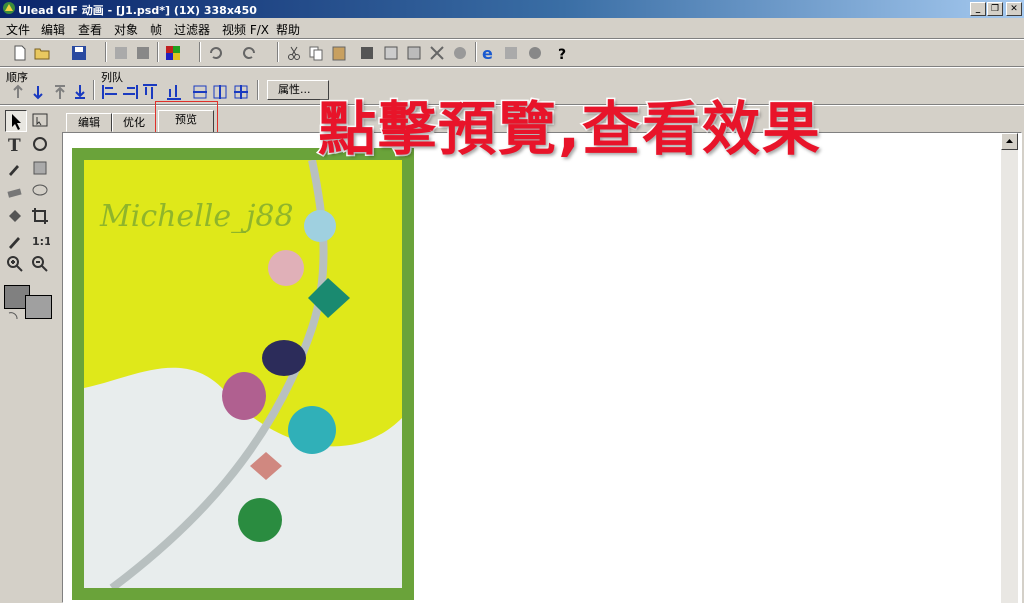  What do you see at coordinates (173, 53) in the screenshot?
I see `palette-icon` at bounding box center [173, 53].